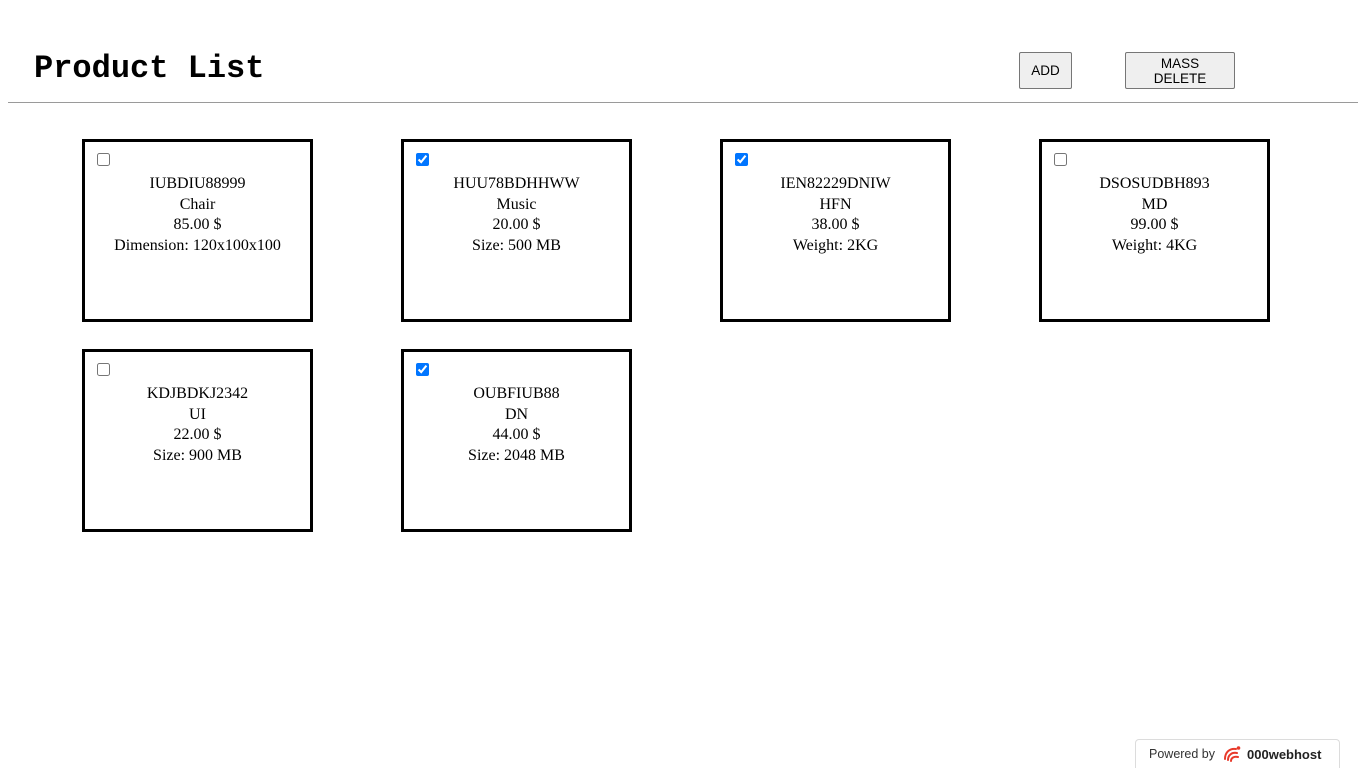 This screenshot has width=1368, height=768. What do you see at coordinates (516, 435) in the screenshot?
I see `product-price: 44.00 $` at bounding box center [516, 435].